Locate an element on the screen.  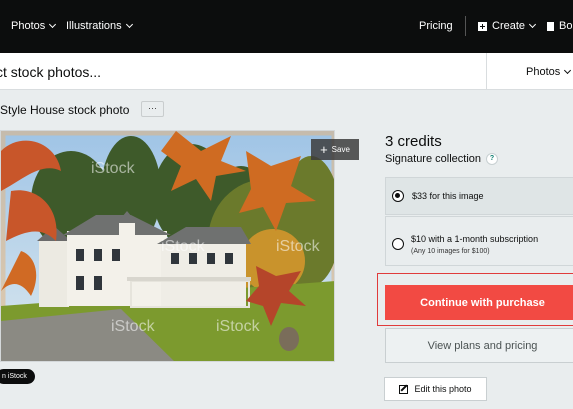
help-icon: ? is located at coordinates (492, 159).